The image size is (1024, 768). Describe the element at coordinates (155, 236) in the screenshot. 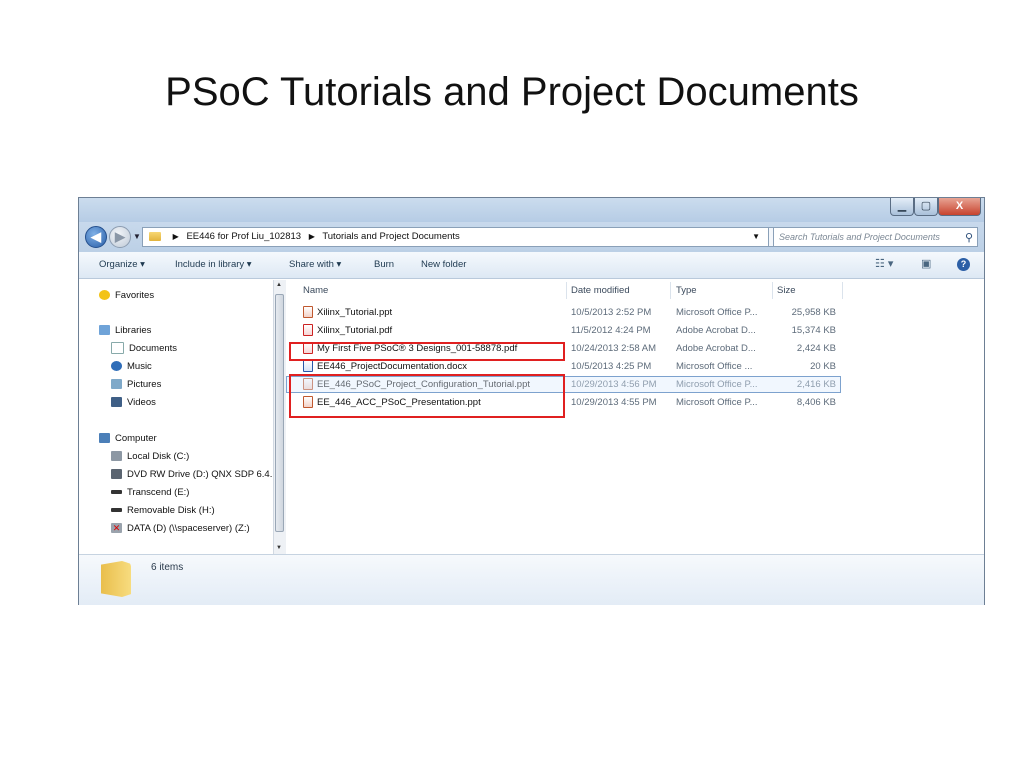

I see `folder-icon` at that location.